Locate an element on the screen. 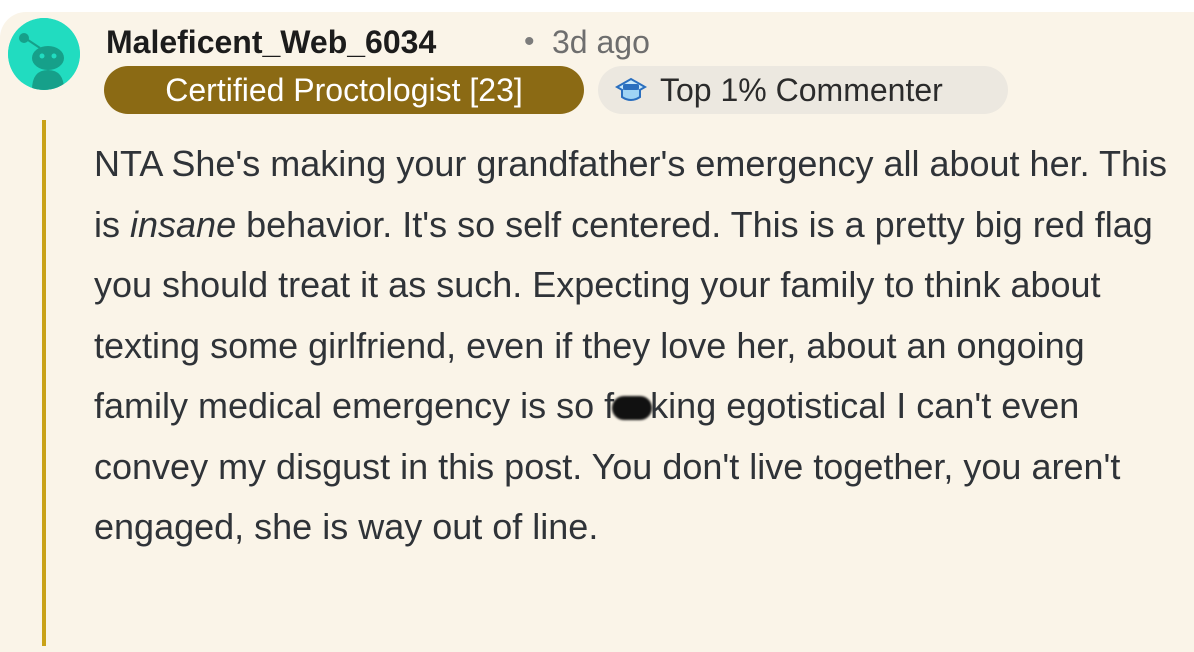 Image resolution: width=1194 pixels, height=652 pixels. thread-line is located at coordinates (44, 383).